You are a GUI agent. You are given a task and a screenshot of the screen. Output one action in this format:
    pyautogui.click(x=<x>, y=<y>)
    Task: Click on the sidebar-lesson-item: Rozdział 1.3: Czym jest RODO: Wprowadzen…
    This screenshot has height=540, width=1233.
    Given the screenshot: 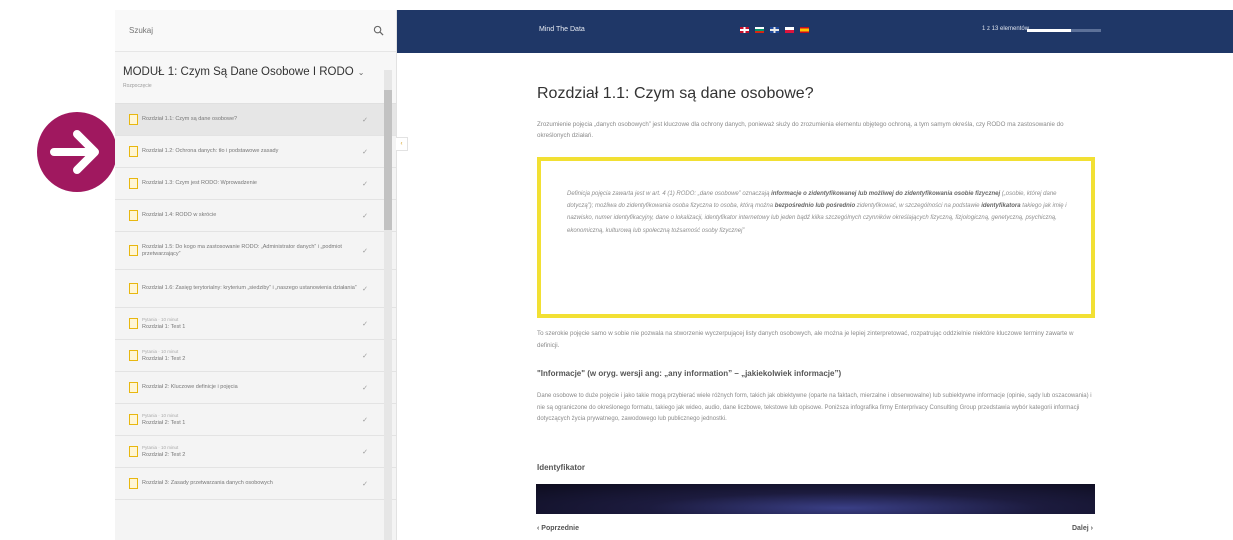 What is the action you would take?
    pyautogui.click(x=255, y=184)
    